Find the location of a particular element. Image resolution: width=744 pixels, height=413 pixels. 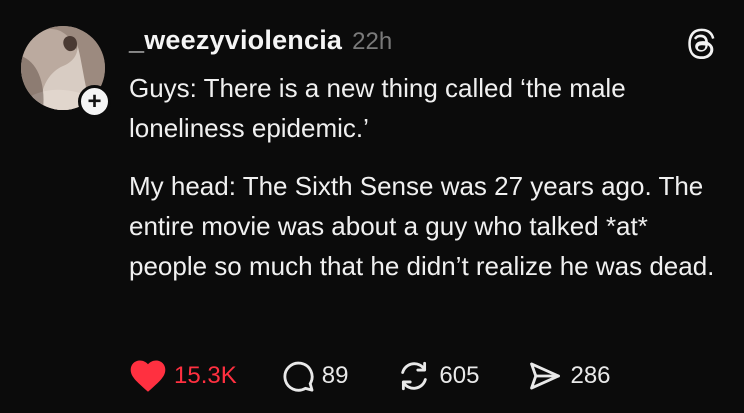

avatar-container: + is located at coordinates (66, 72).